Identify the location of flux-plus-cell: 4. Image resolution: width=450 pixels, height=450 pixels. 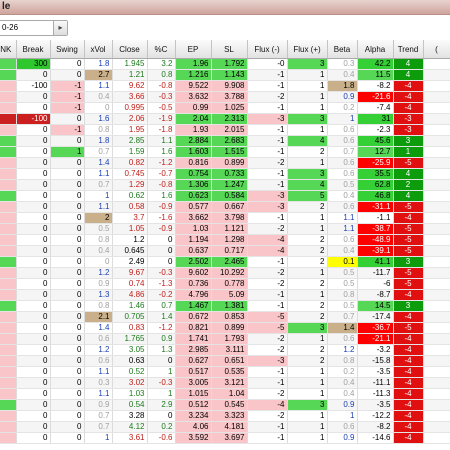
(307, 141).